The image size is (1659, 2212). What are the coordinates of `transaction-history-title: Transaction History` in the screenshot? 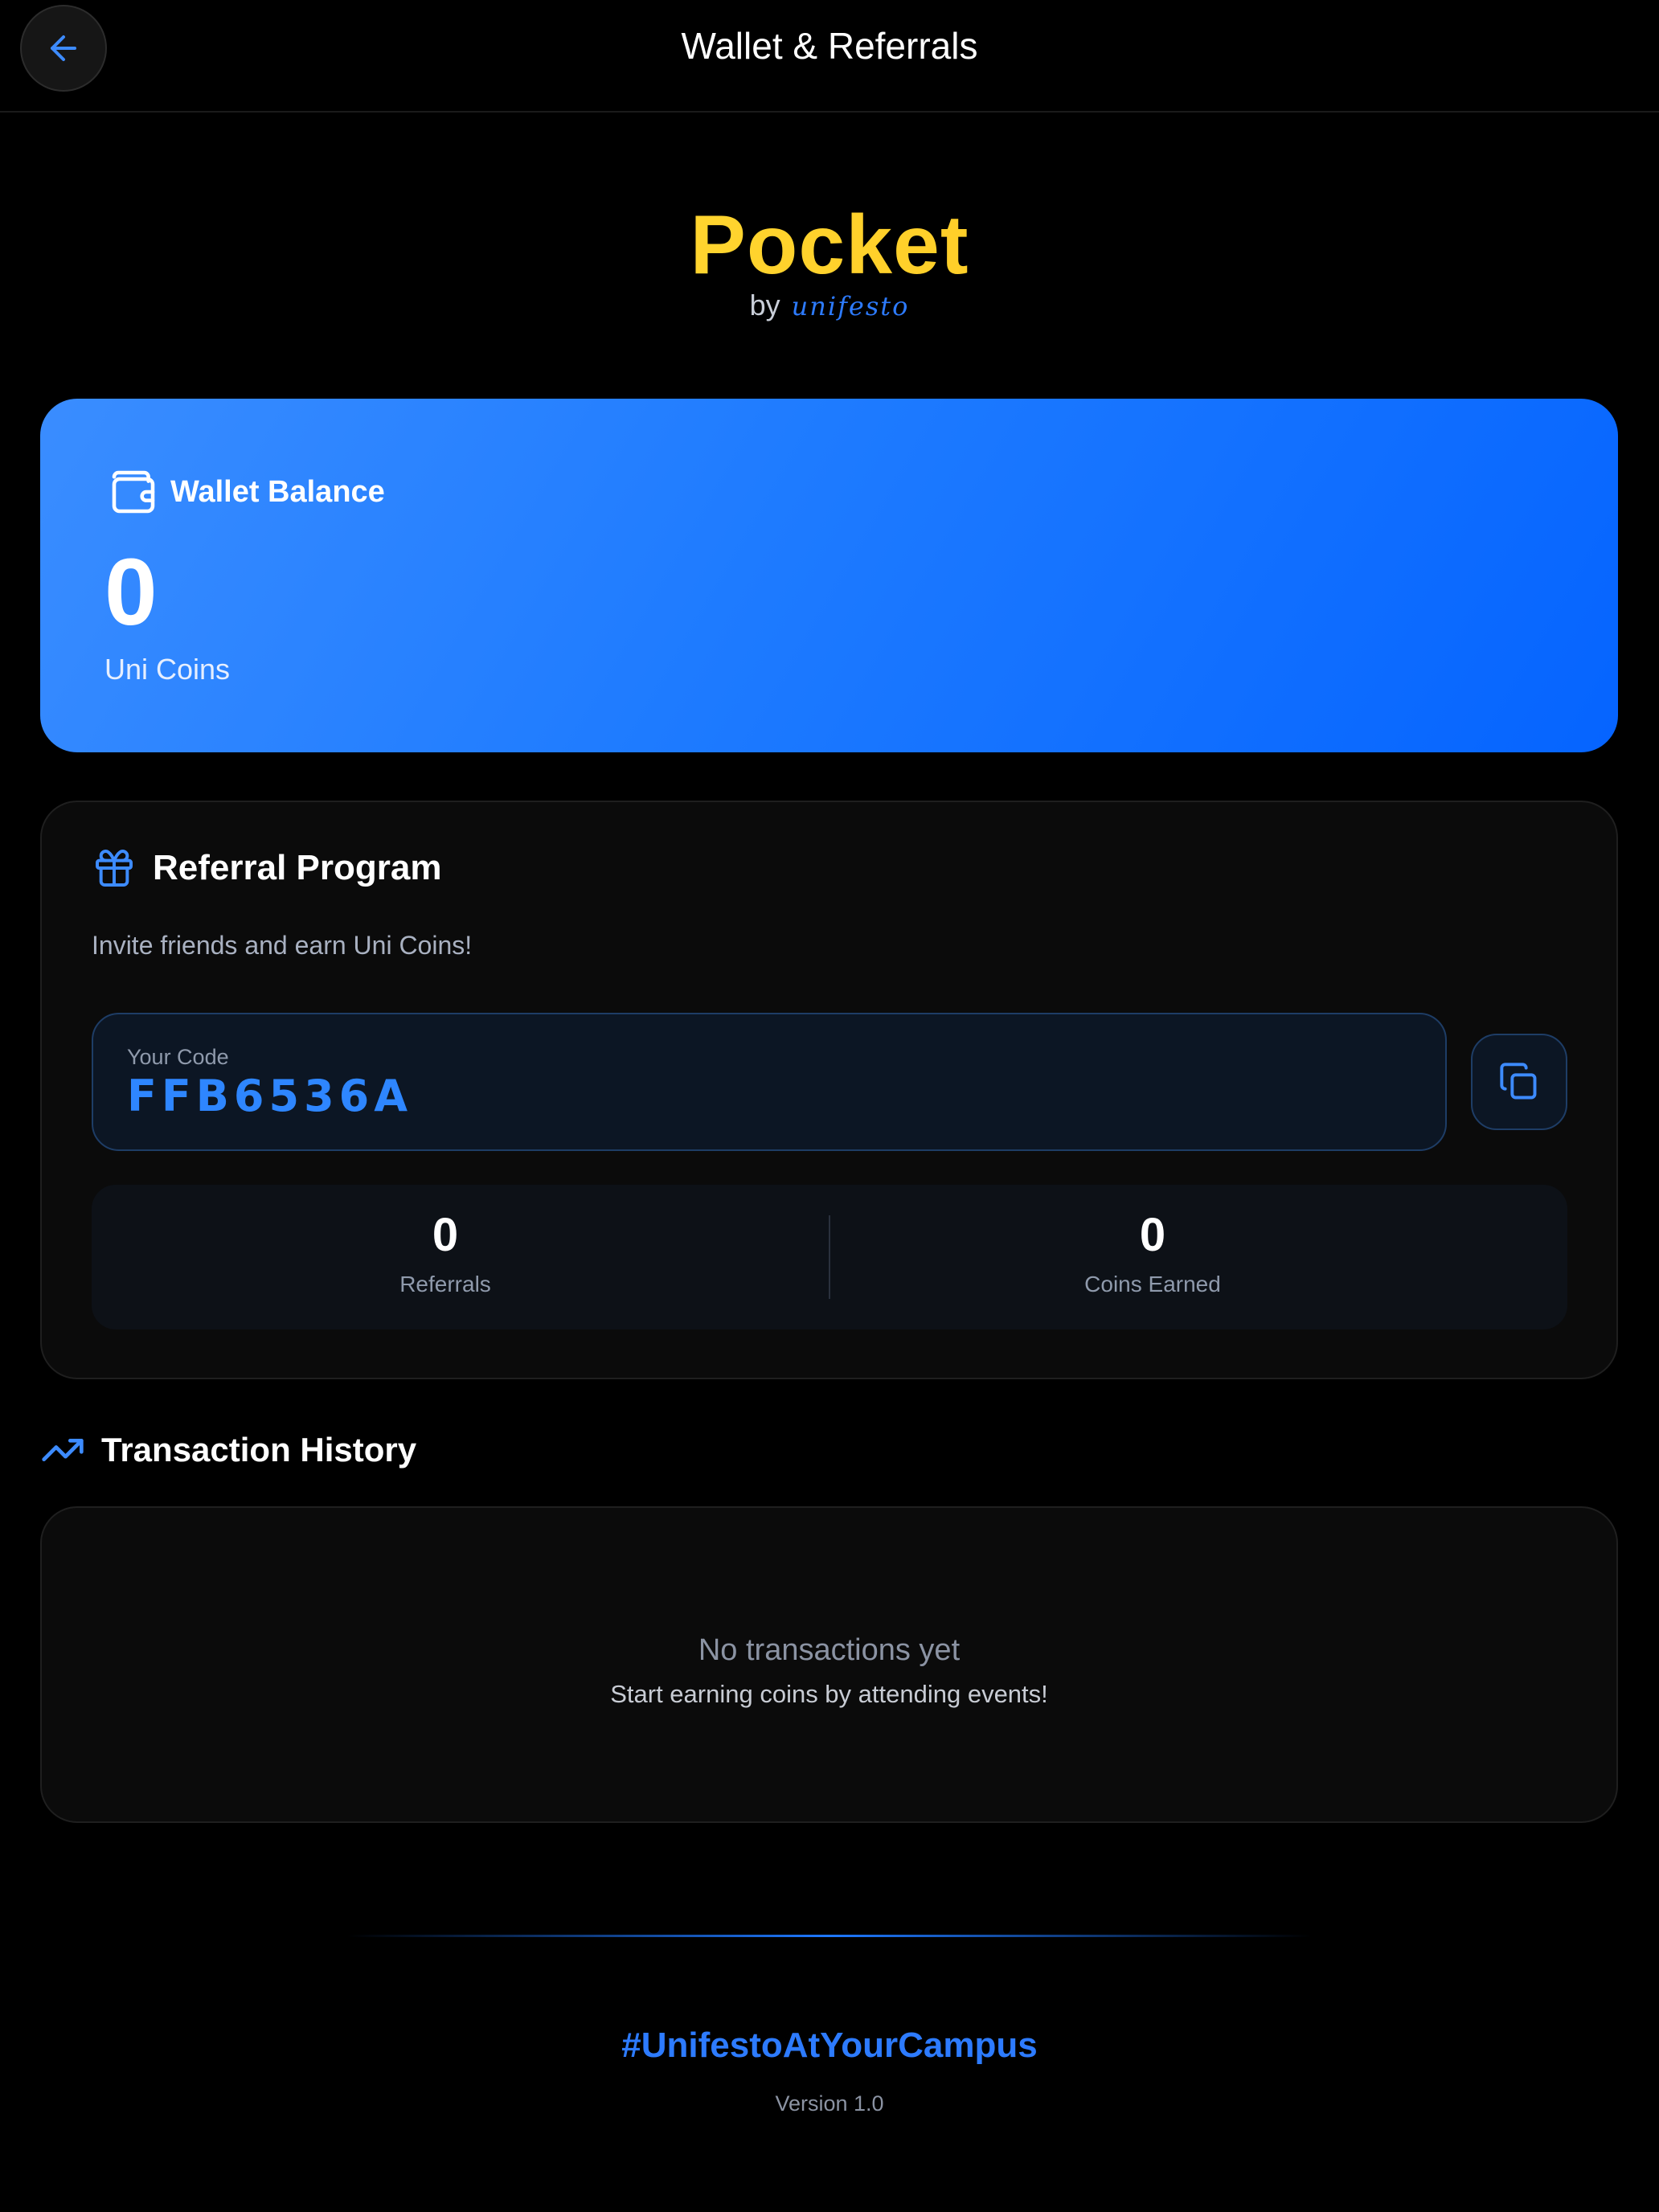 It's located at (259, 1450).